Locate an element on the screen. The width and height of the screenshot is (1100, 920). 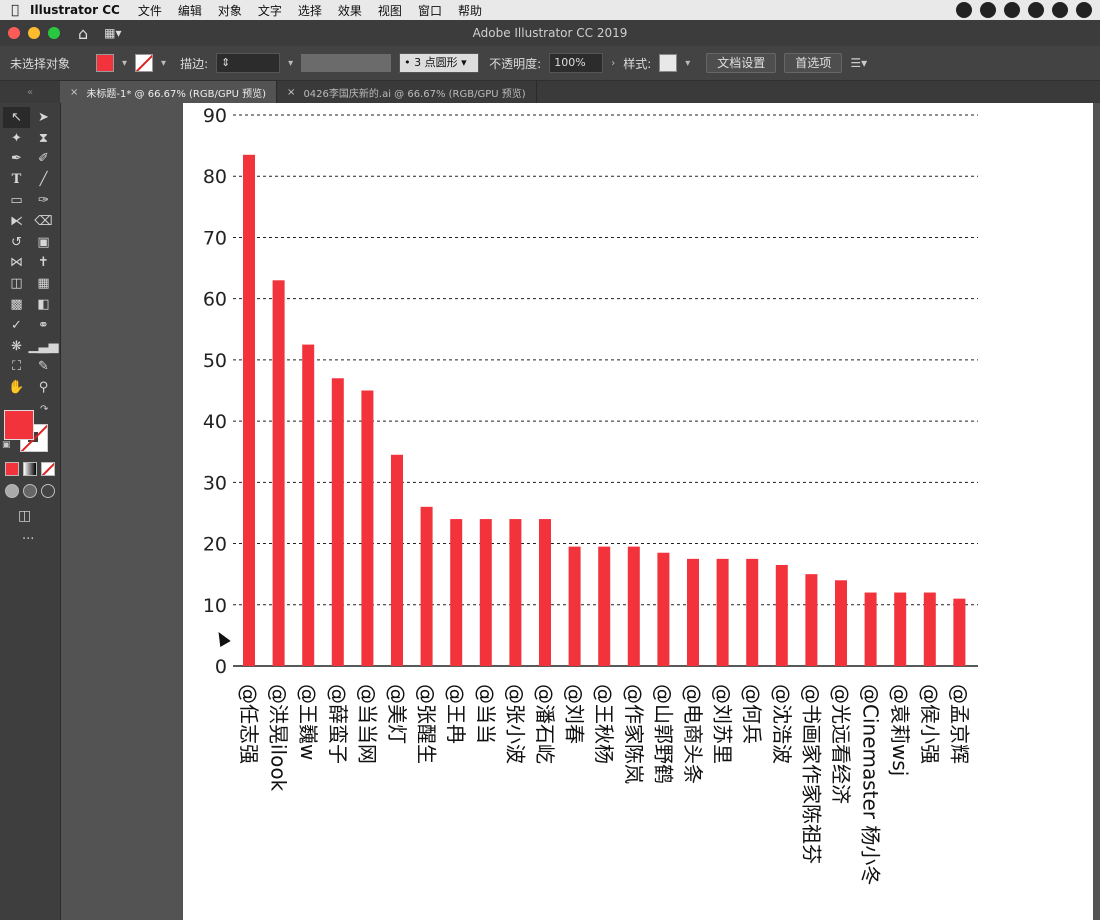
puppet-warp-tool-icon: ✝ is located at coordinates (43, 263).